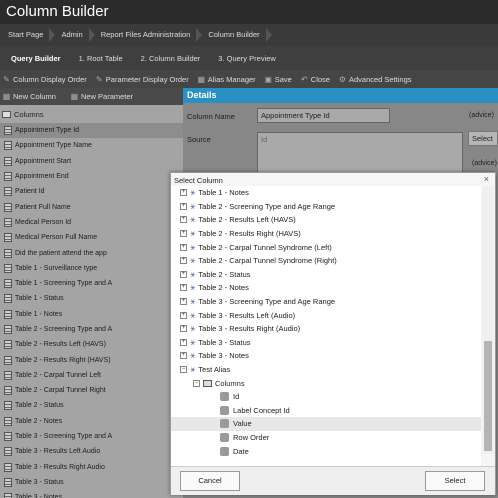 This screenshot has height=498, width=498. What do you see at coordinates (76, 35) in the screenshot?
I see `breadcrumb-admin: Admin` at bounding box center [76, 35].